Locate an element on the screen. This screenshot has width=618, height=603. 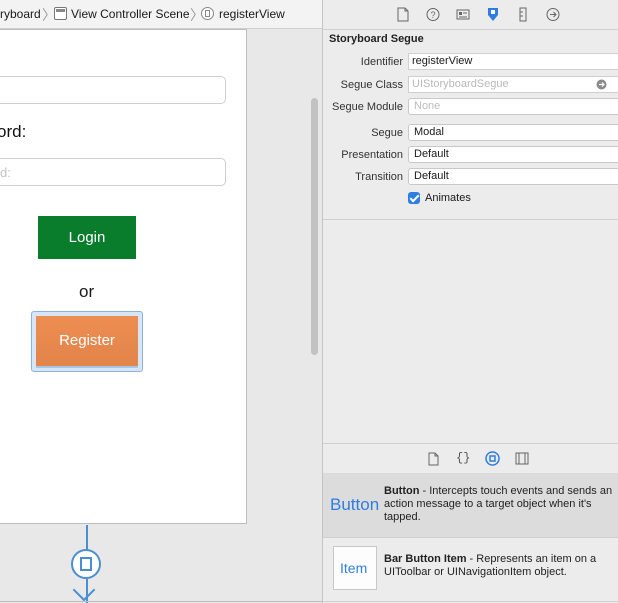
breadcrumb-segue: registerView is located at coordinates (252, 14).